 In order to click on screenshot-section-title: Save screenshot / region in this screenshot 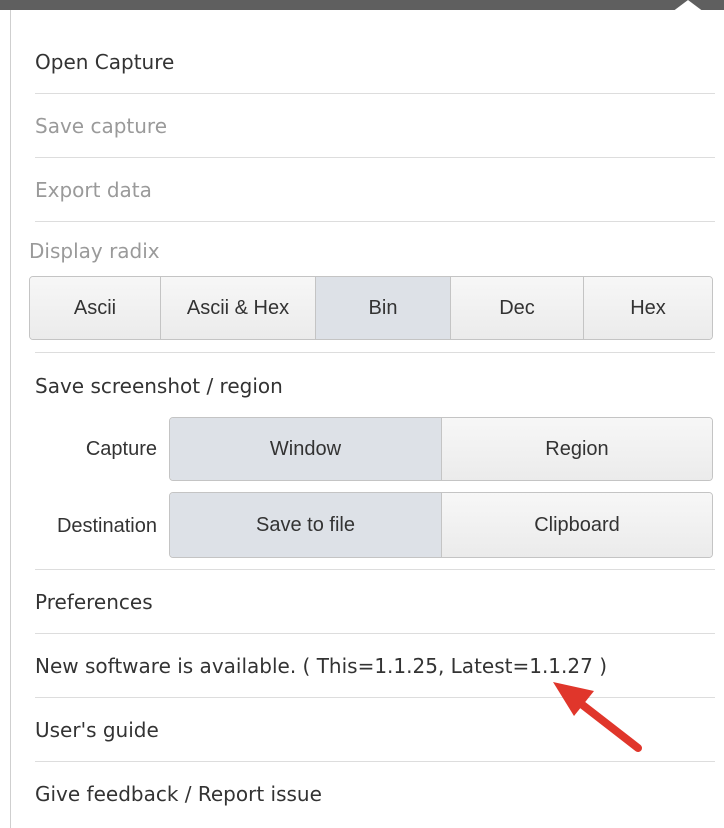, I will do `click(159, 386)`.